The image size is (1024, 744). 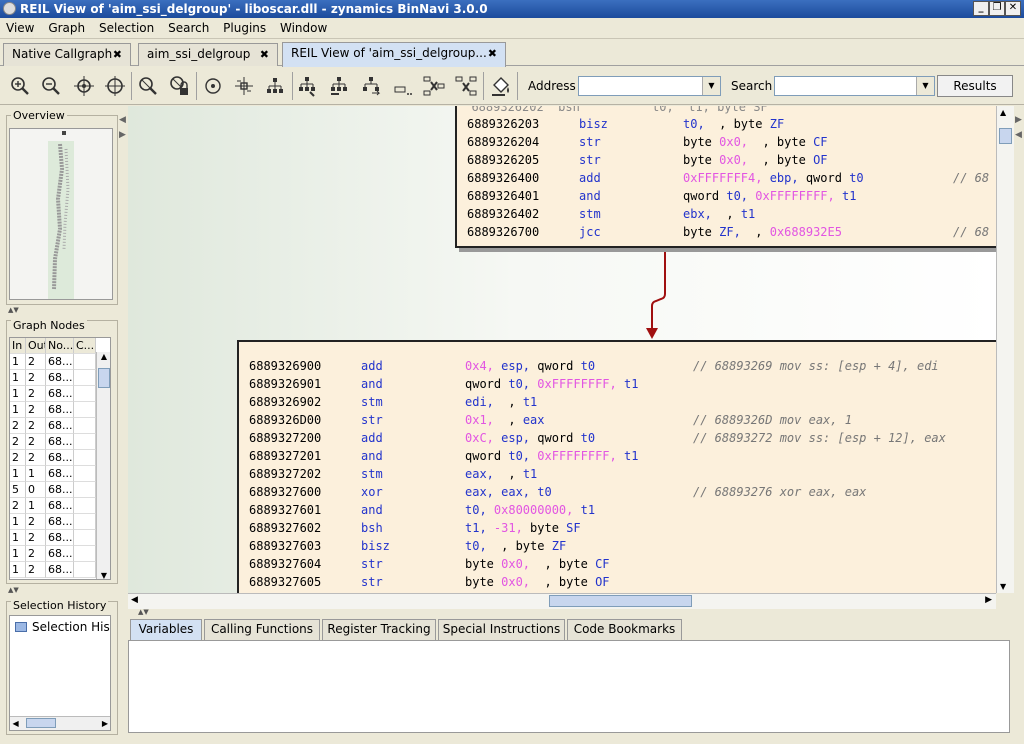 I want to click on expand-right-icon: ▶, so click(x=122, y=135).